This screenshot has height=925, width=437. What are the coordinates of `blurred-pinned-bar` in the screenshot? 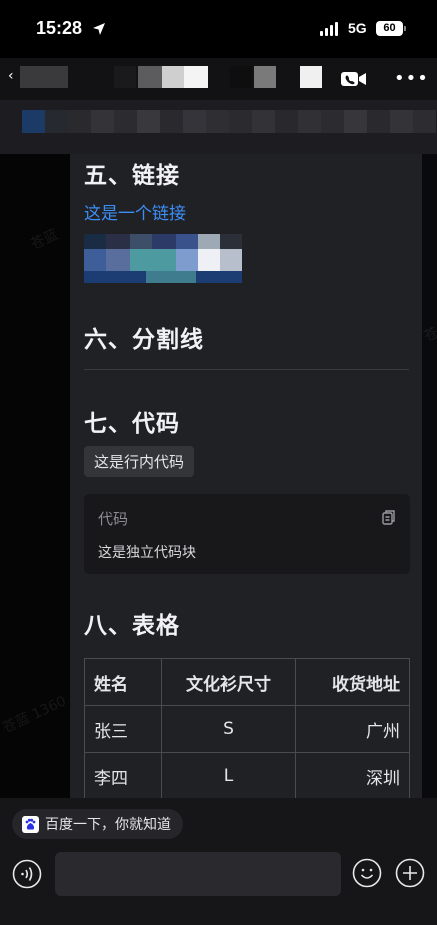 It's located at (218, 127).